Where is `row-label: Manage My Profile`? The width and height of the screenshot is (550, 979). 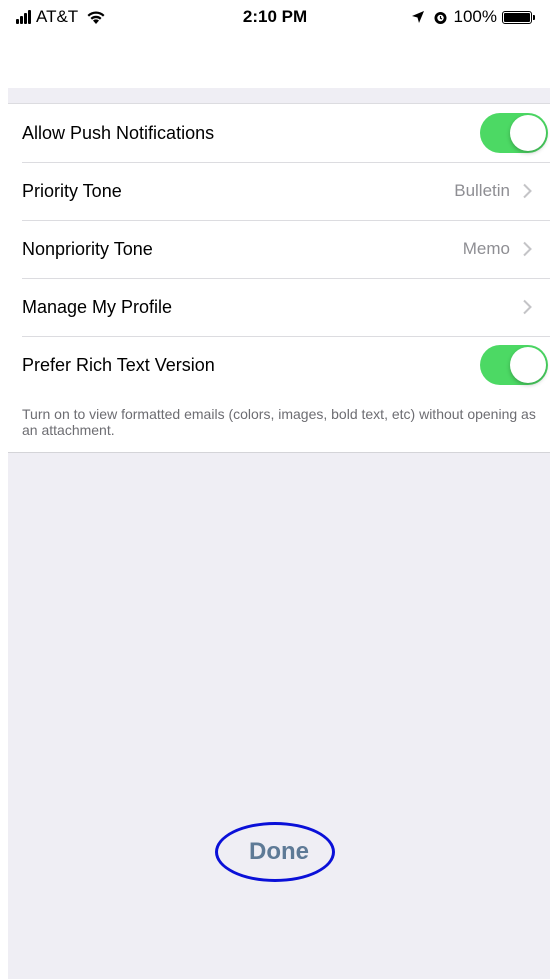
row-label: Manage My Profile is located at coordinates (97, 306).